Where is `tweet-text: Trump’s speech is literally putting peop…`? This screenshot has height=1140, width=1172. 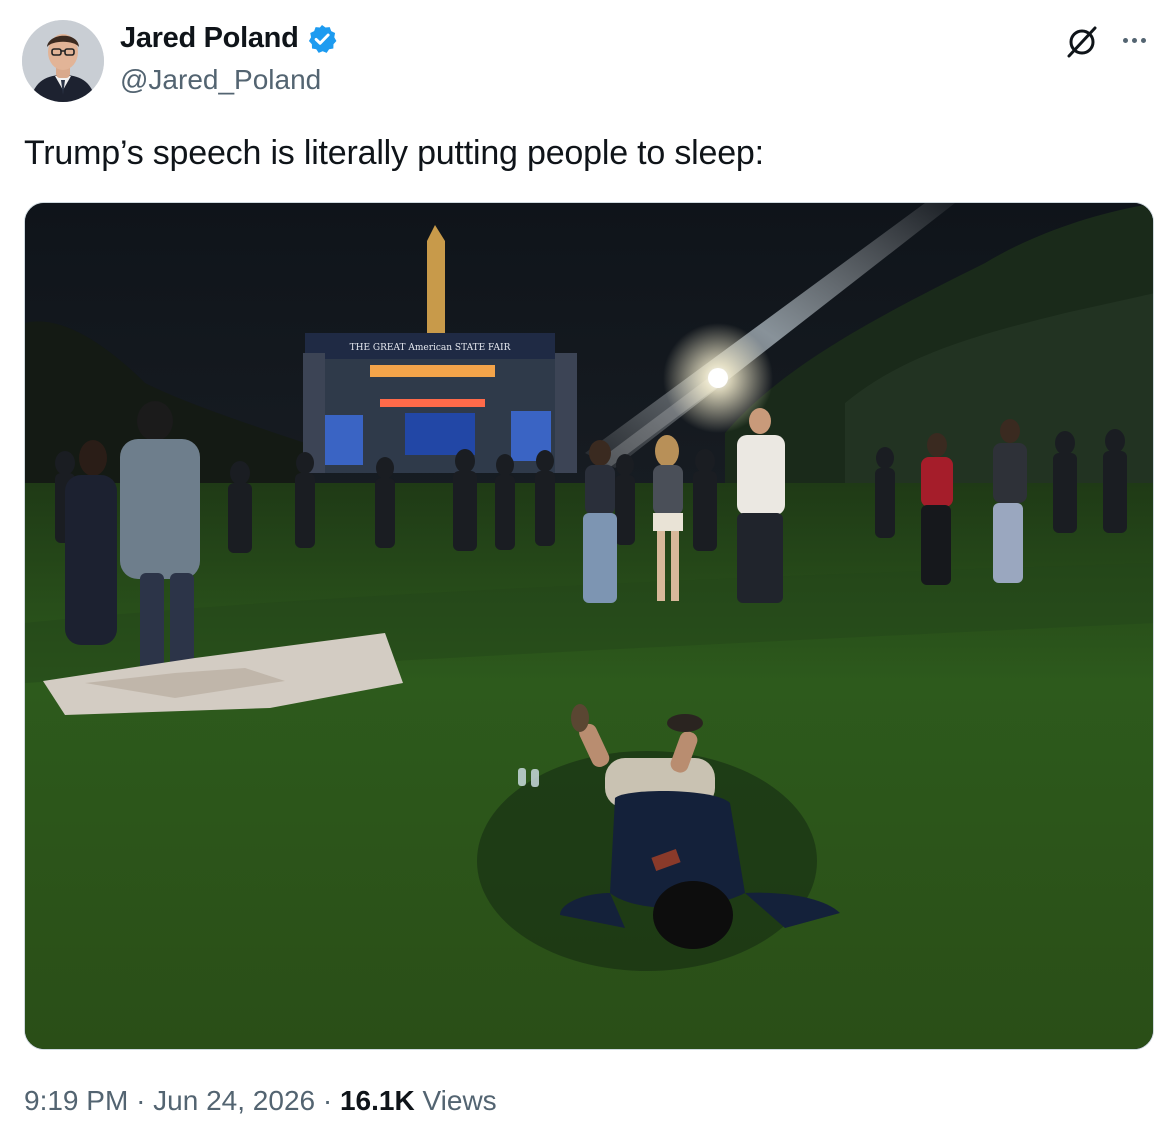
tweet-text: Trump’s speech is literally putting peop… is located at coordinates (394, 153).